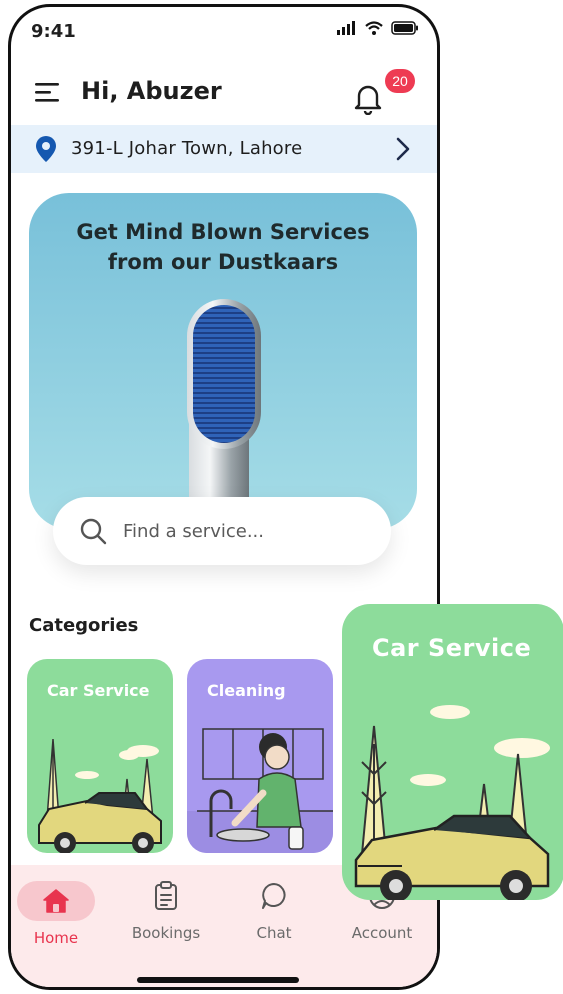 This screenshot has height=994, width=563. What do you see at coordinates (374, 28) in the screenshot?
I see `wifi-icon` at bounding box center [374, 28].